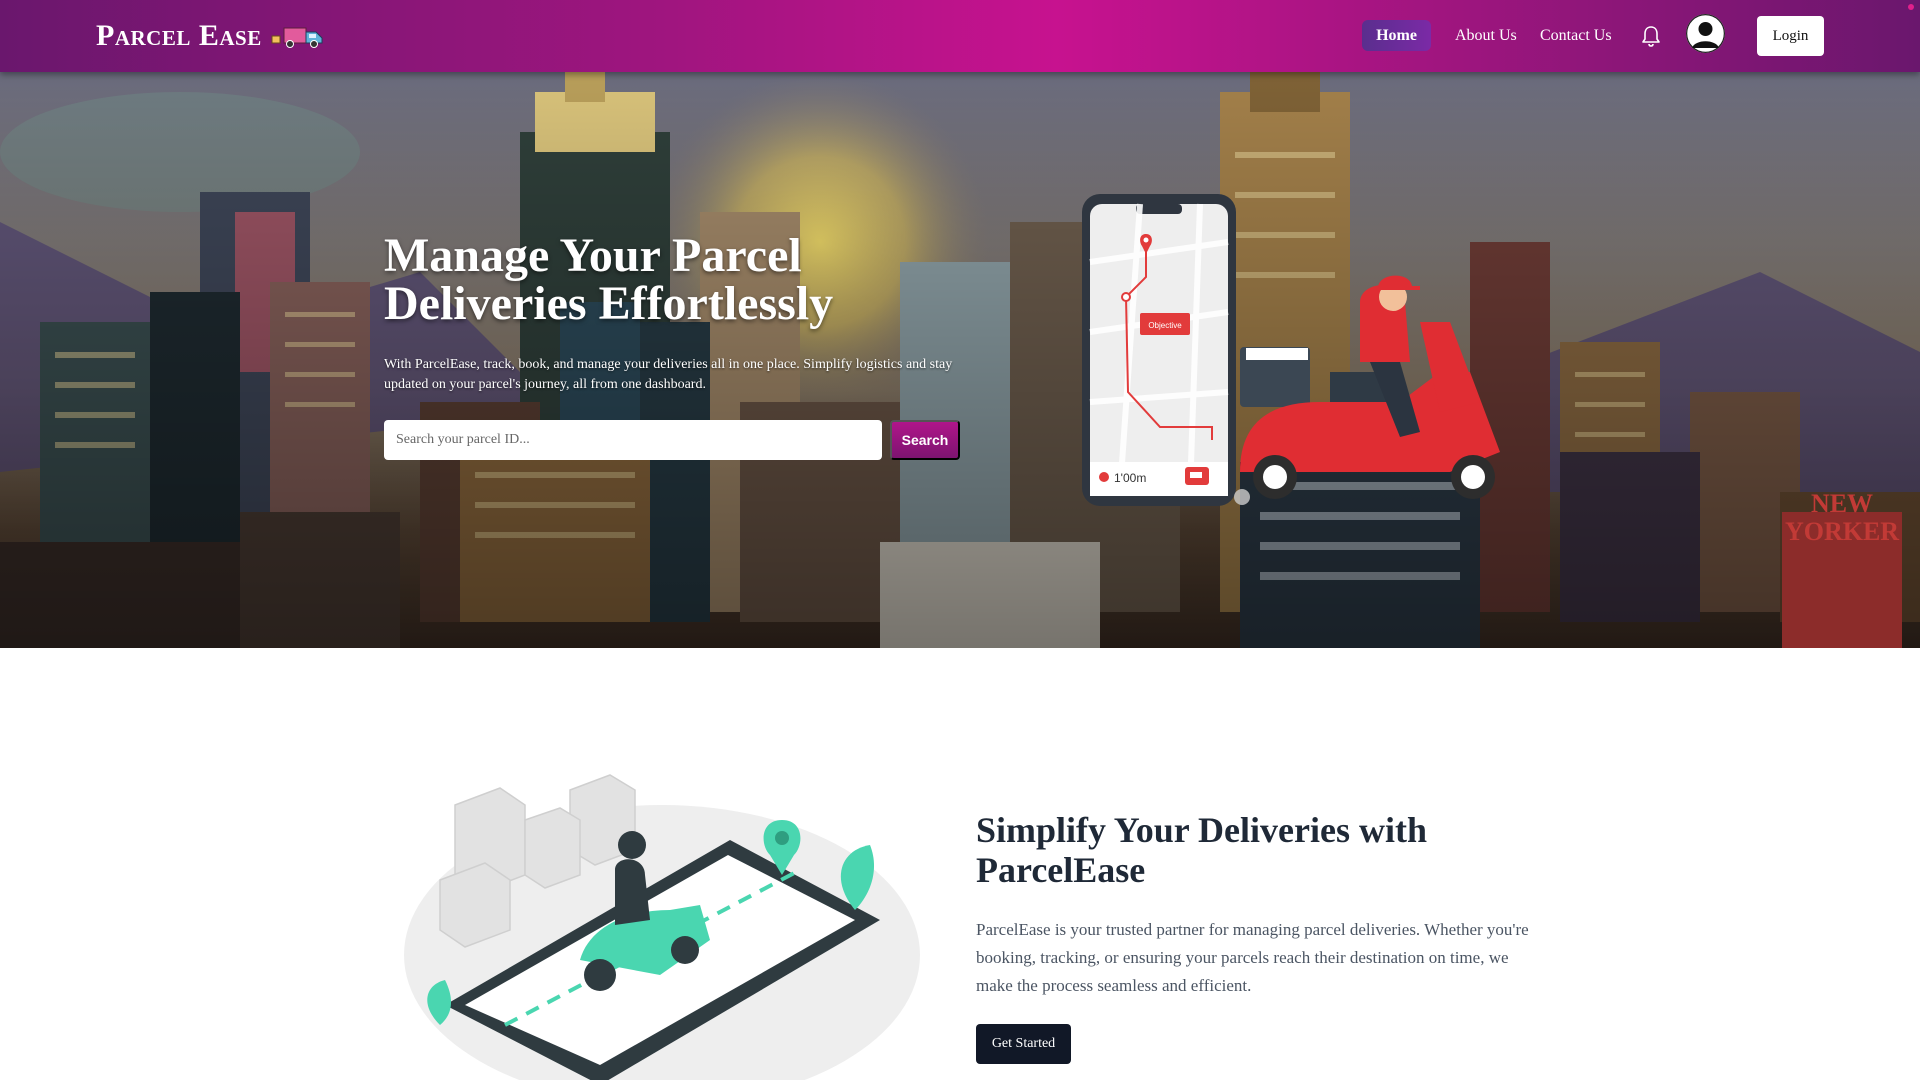 The height and width of the screenshot is (1080, 1920). What do you see at coordinates (1201, 850) in the screenshot?
I see `about-title: Simplify Your Deliveries with ParcelEase` at bounding box center [1201, 850].